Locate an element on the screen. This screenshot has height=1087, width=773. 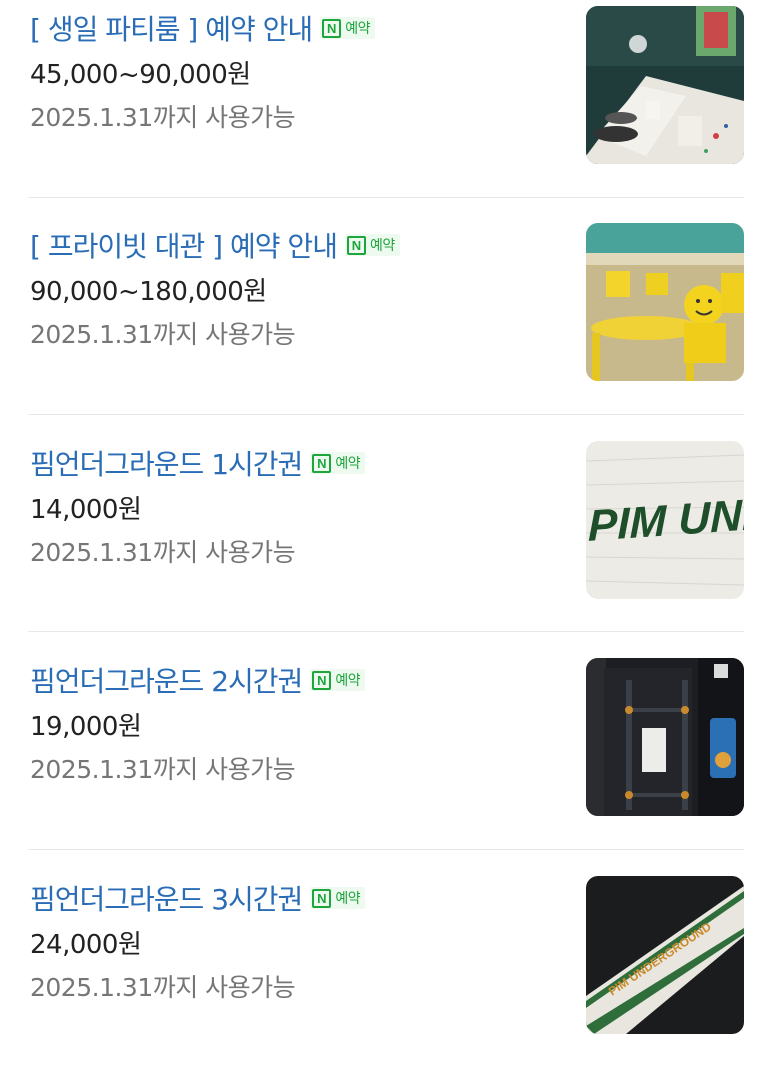
private-rental-photo is located at coordinates (665, 302).